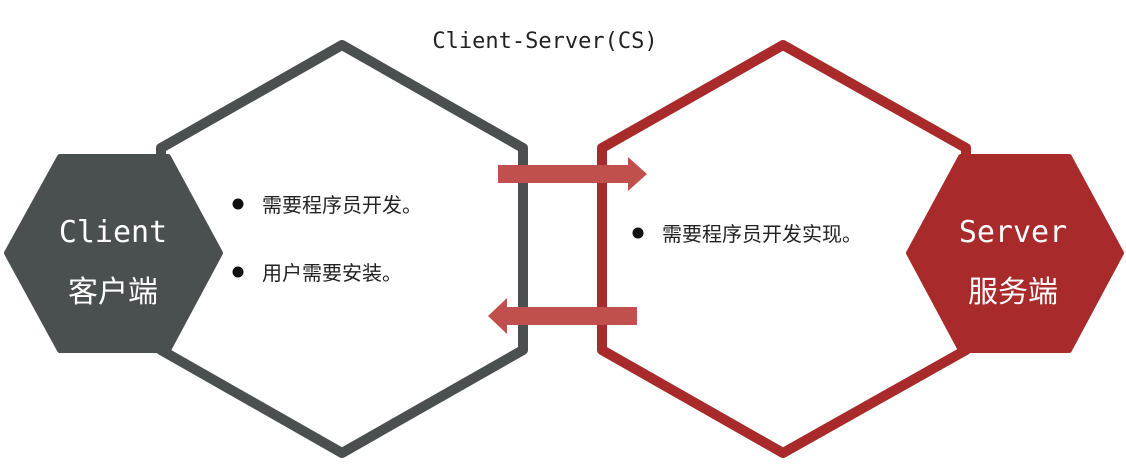 This screenshot has height=471, width=1126. Describe the element at coordinates (1013, 232) in the screenshot. I see `server-label-en: Server` at that location.